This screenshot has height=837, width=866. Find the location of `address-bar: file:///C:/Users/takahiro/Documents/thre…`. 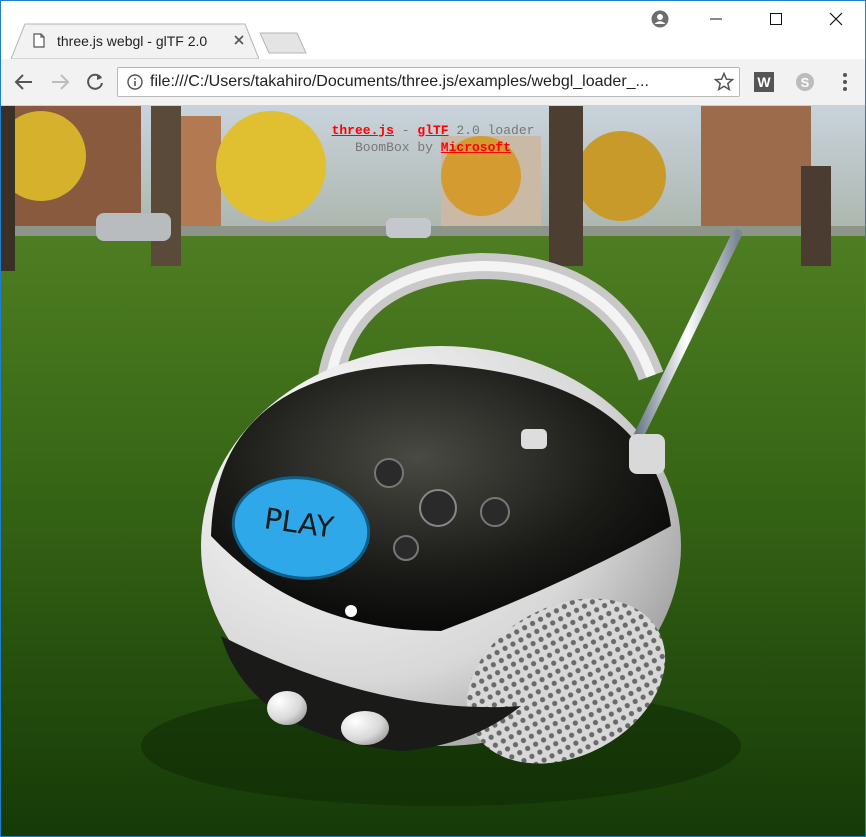

address-bar: file:///C:/Users/takahiro/Documents/thre… is located at coordinates (428, 82).